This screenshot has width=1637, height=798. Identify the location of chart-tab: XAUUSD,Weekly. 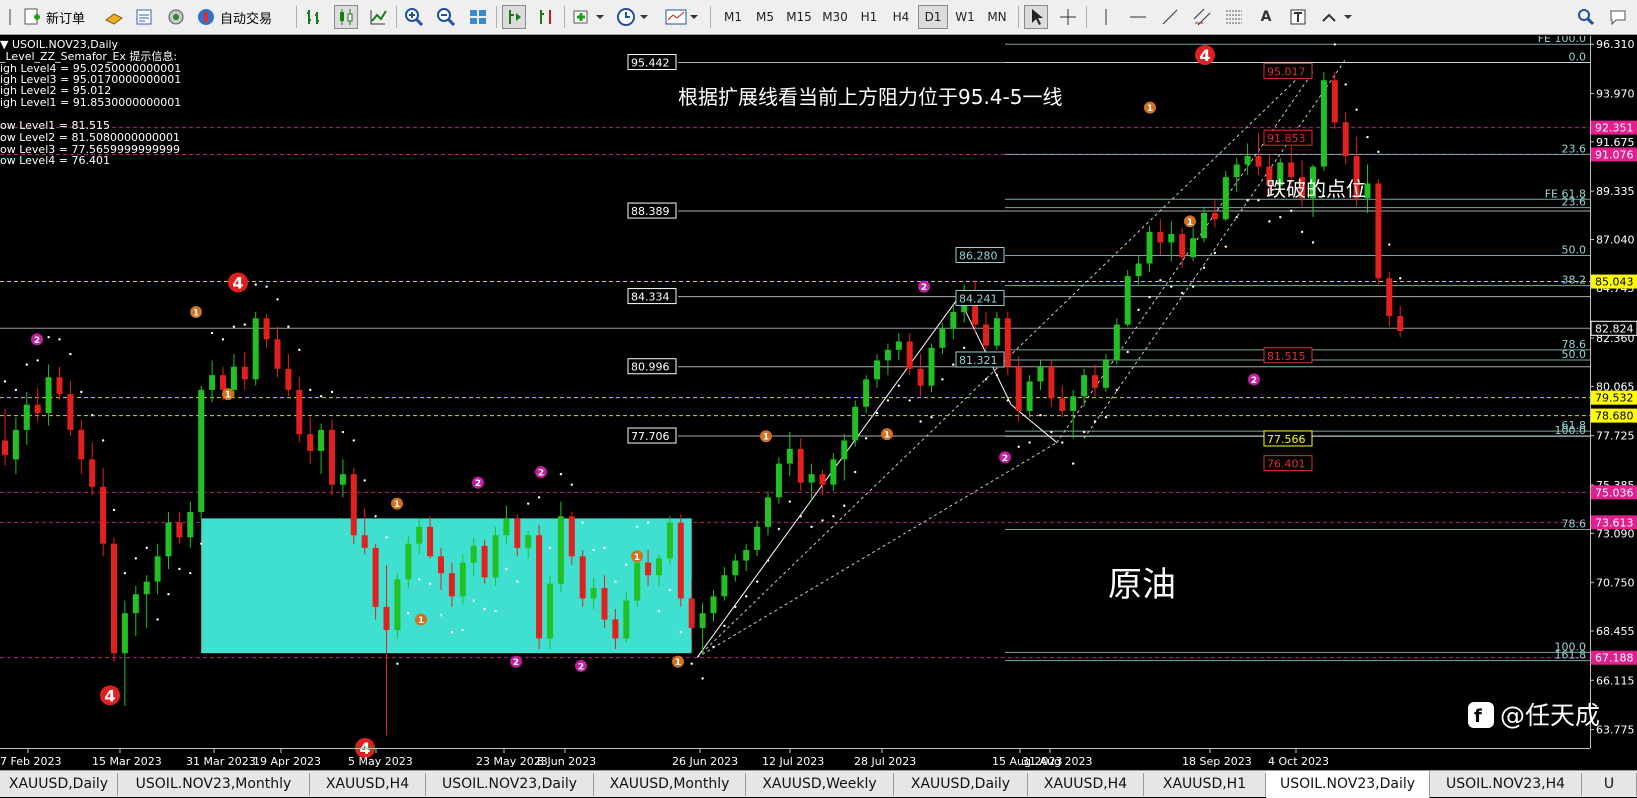
(820, 784).